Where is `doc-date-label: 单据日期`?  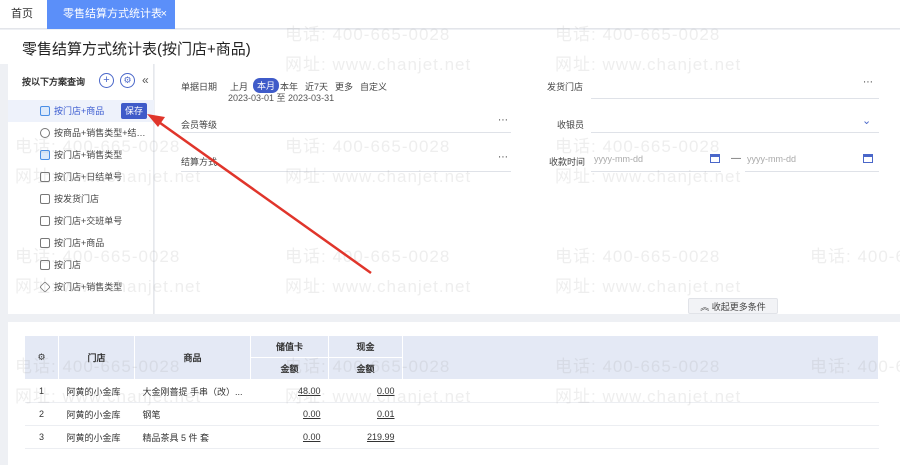 doc-date-label: 单据日期 is located at coordinates (199, 87).